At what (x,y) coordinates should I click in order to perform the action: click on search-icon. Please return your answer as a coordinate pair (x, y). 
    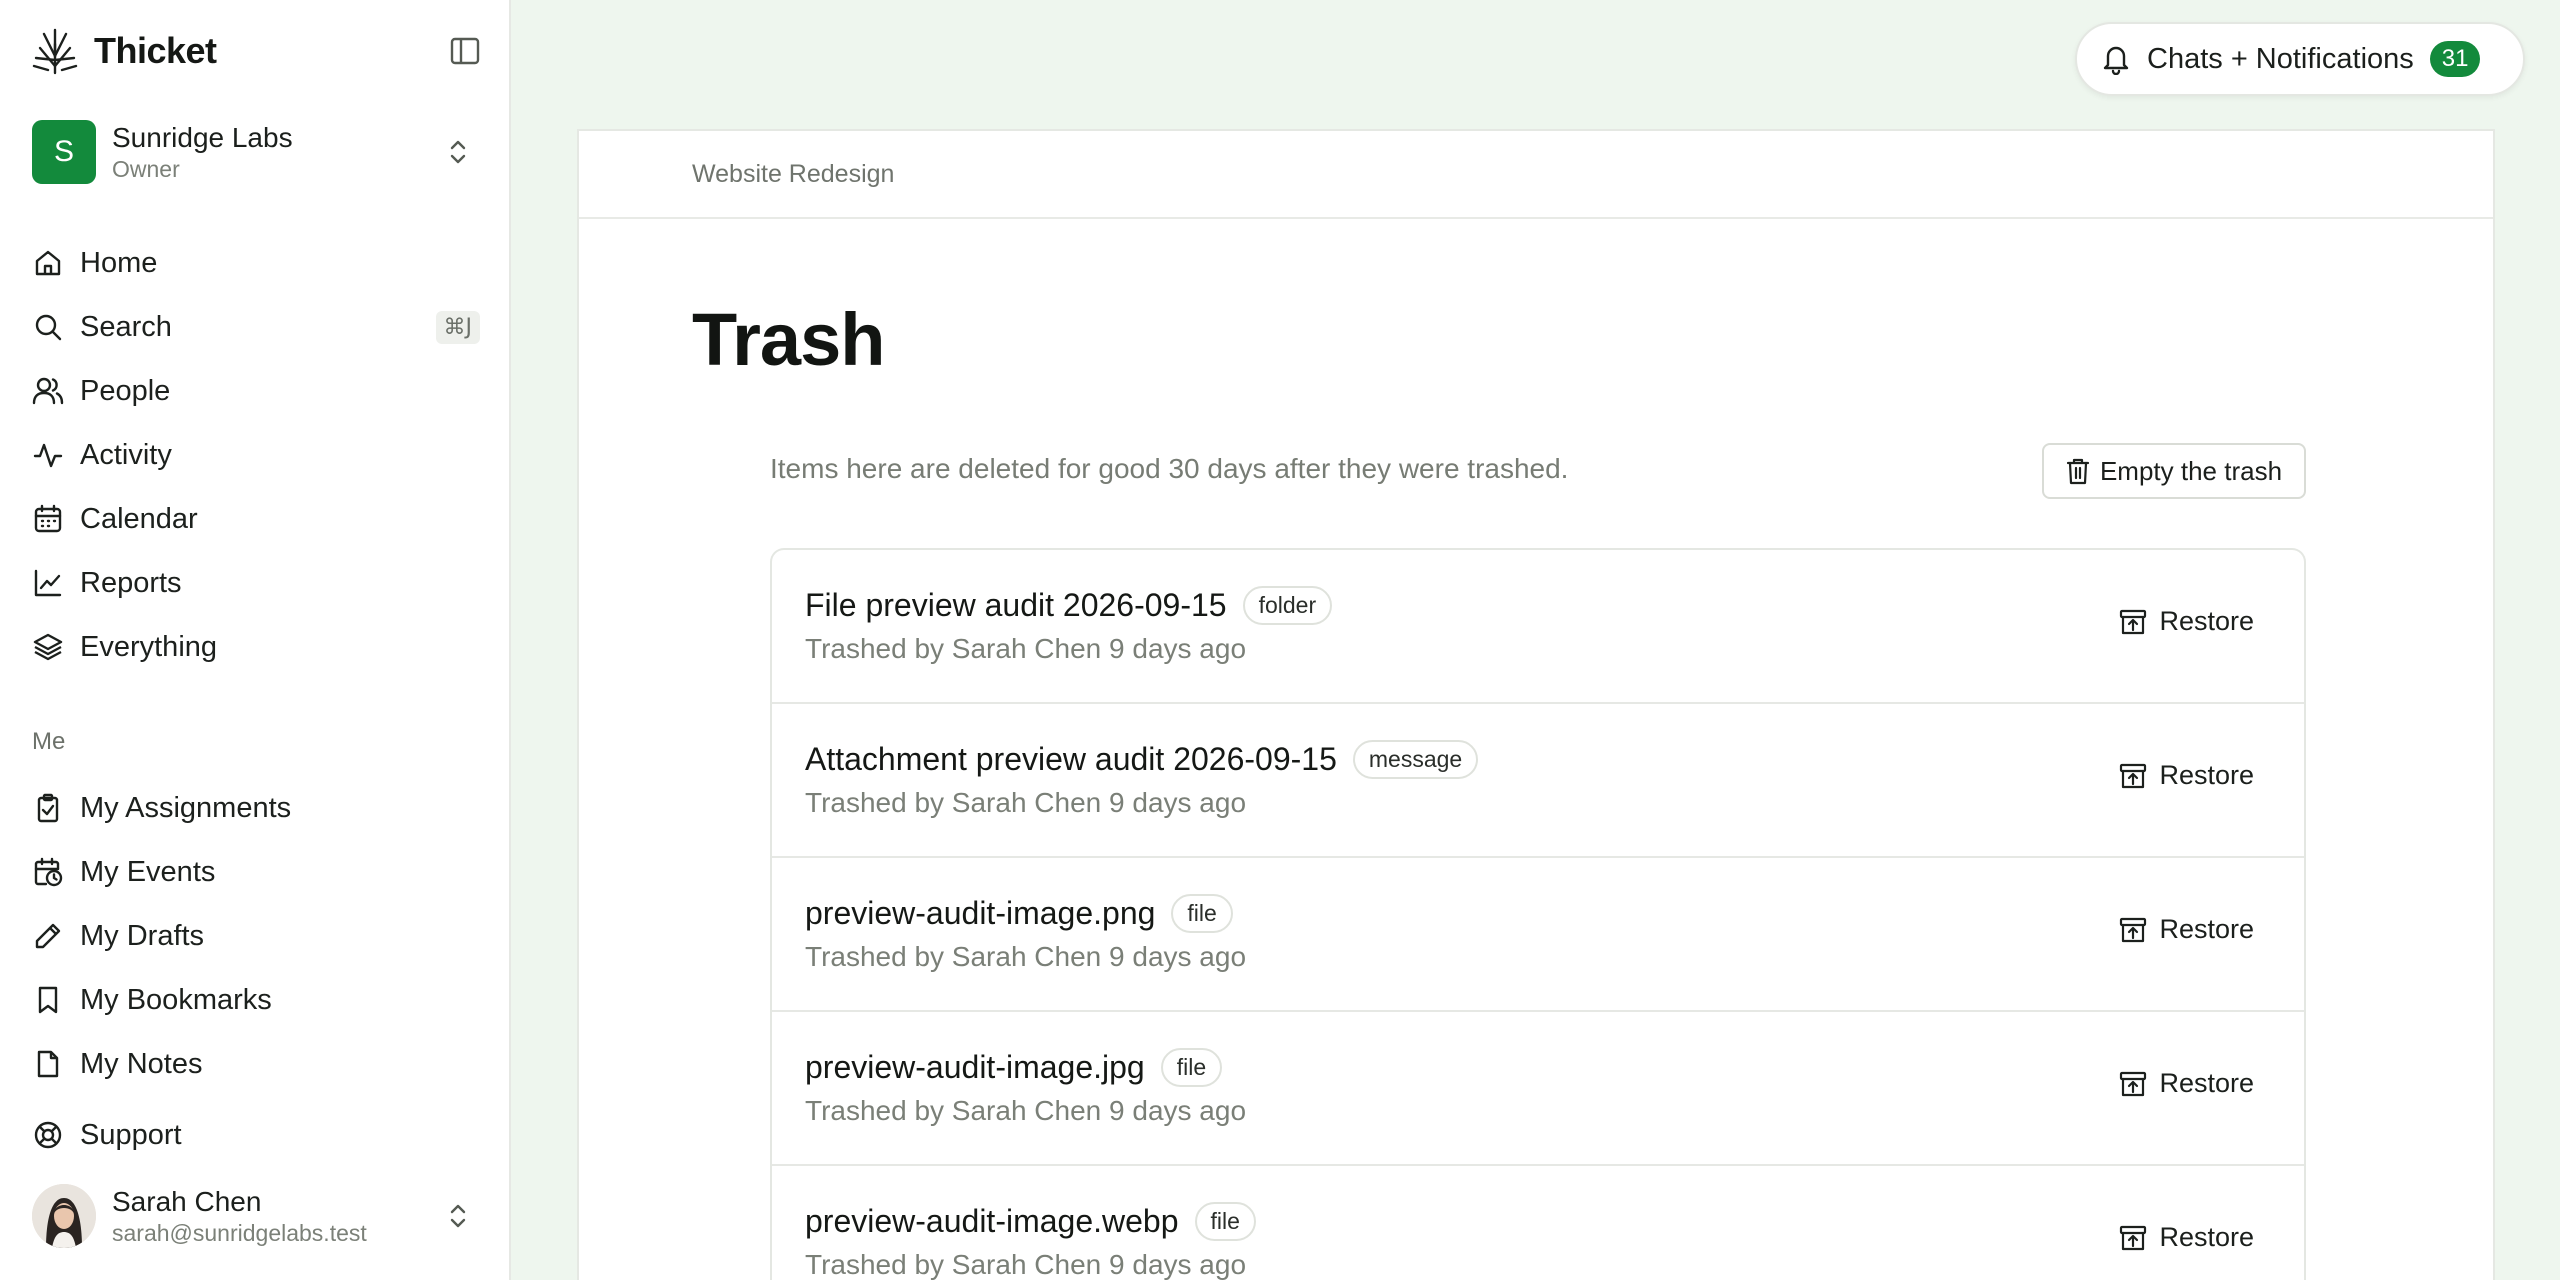
    Looking at the image, I should click on (48, 327).